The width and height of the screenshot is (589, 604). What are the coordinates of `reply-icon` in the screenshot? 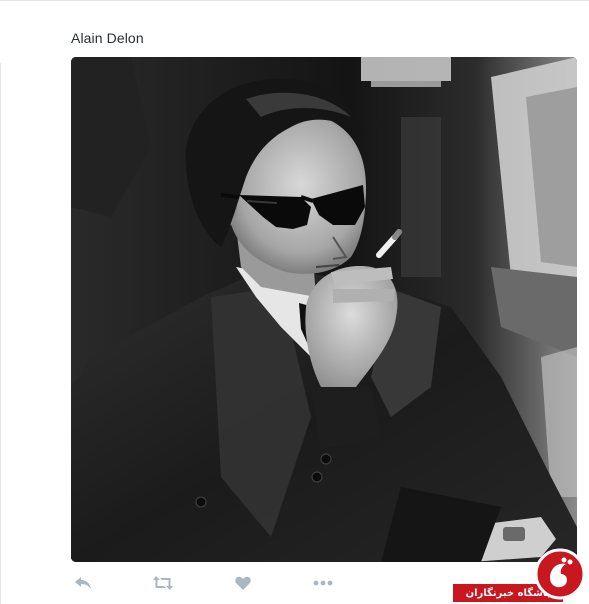 It's located at (83, 583).